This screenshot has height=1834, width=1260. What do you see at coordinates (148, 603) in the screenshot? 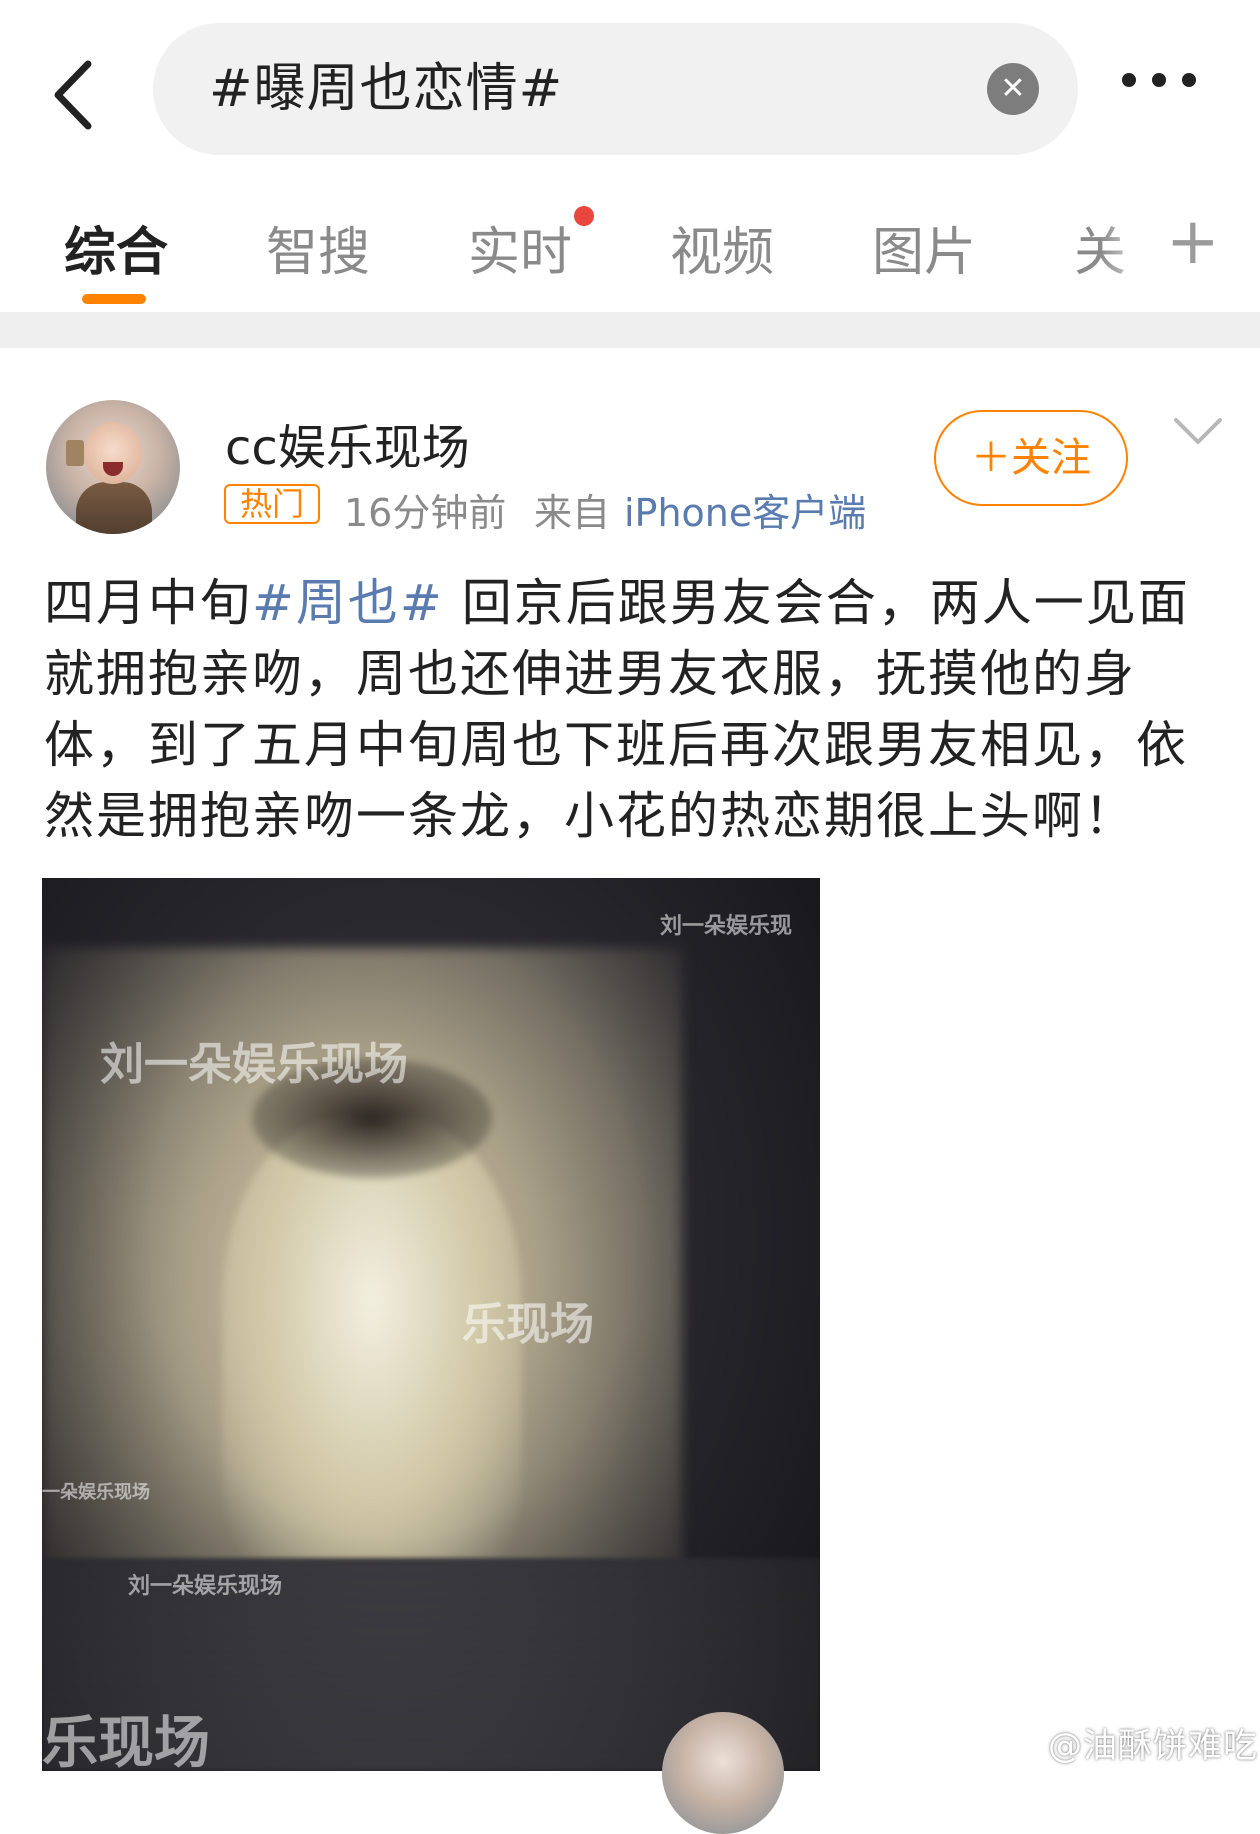
I see `post-text-part: 四月中旬` at bounding box center [148, 603].